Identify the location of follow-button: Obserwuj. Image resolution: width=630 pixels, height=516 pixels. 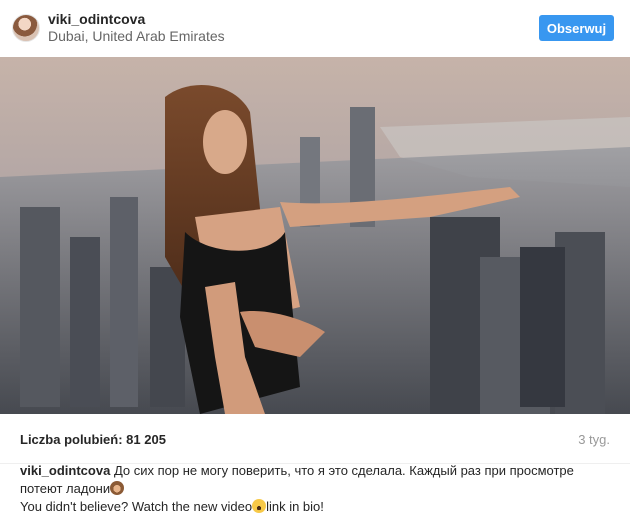
(576, 28).